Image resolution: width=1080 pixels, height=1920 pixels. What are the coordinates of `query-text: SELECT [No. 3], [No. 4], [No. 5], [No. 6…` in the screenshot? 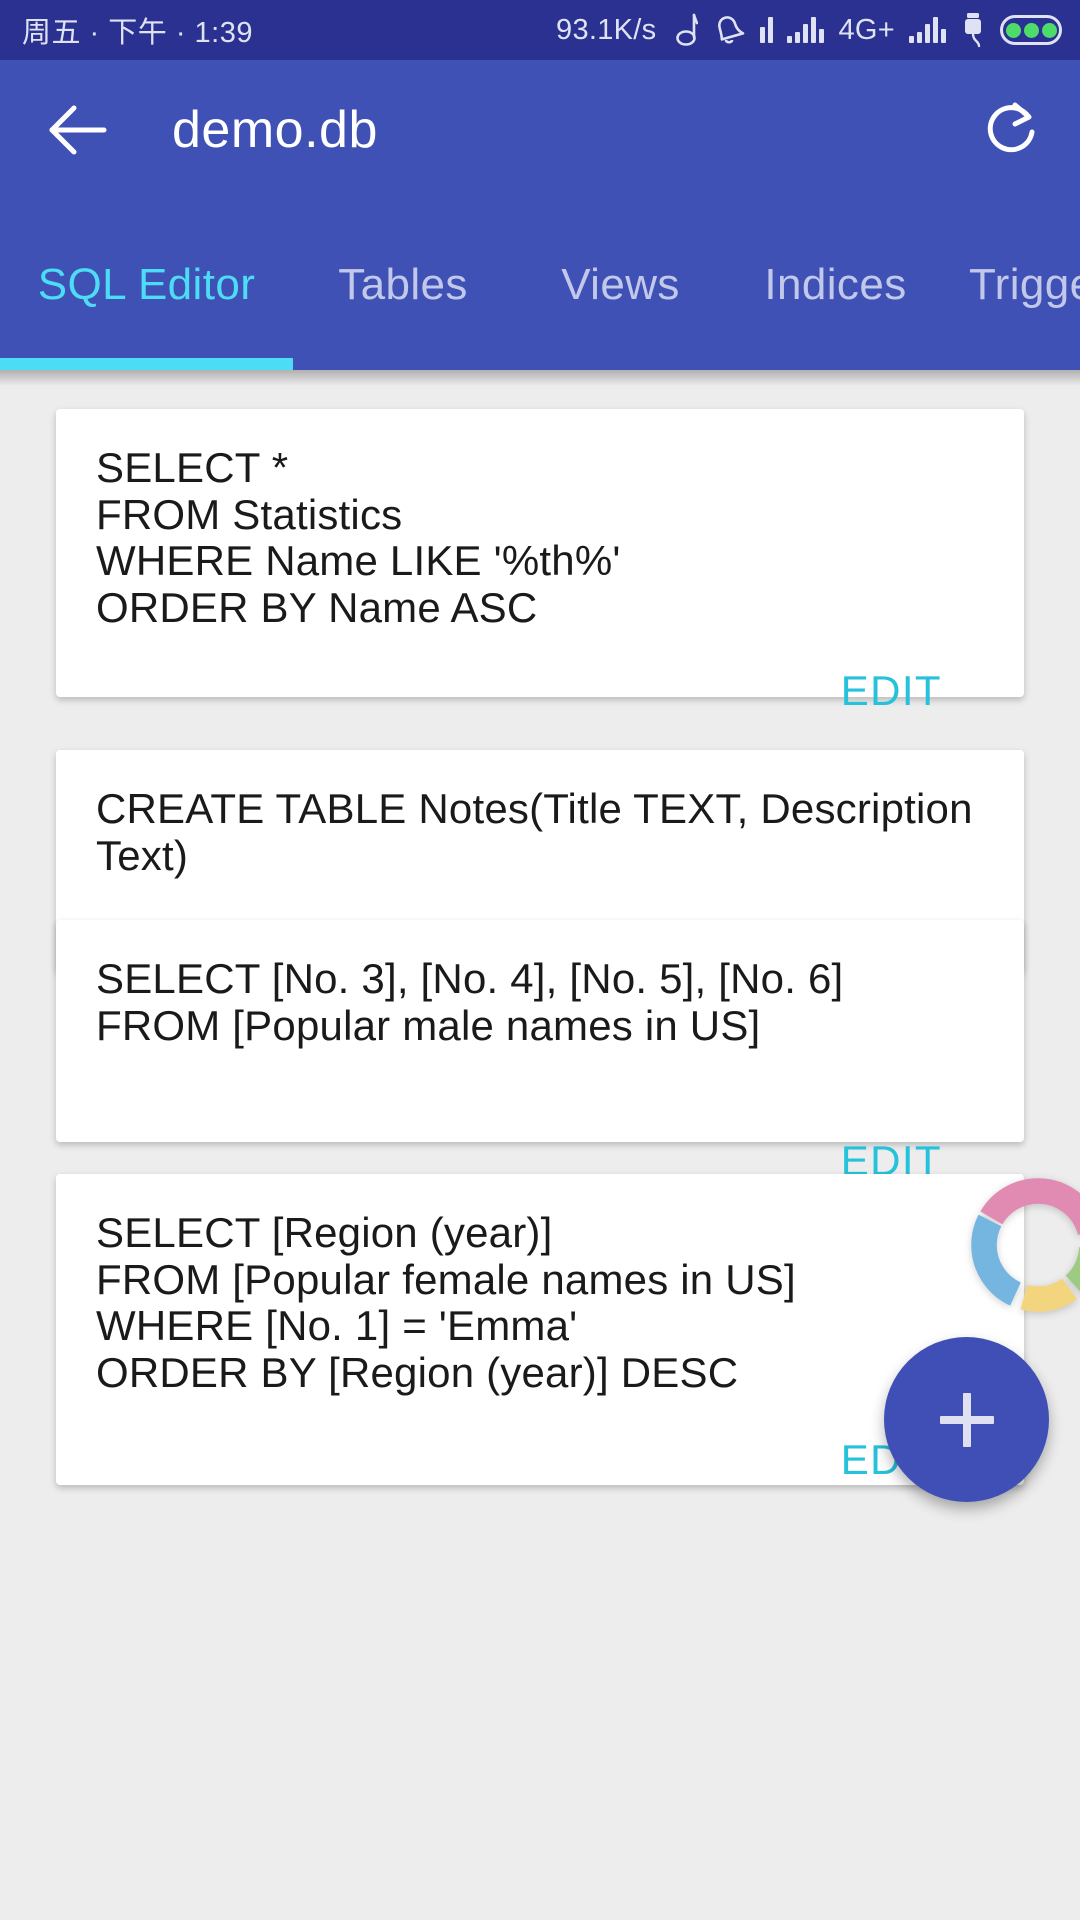 It's located at (470, 1002).